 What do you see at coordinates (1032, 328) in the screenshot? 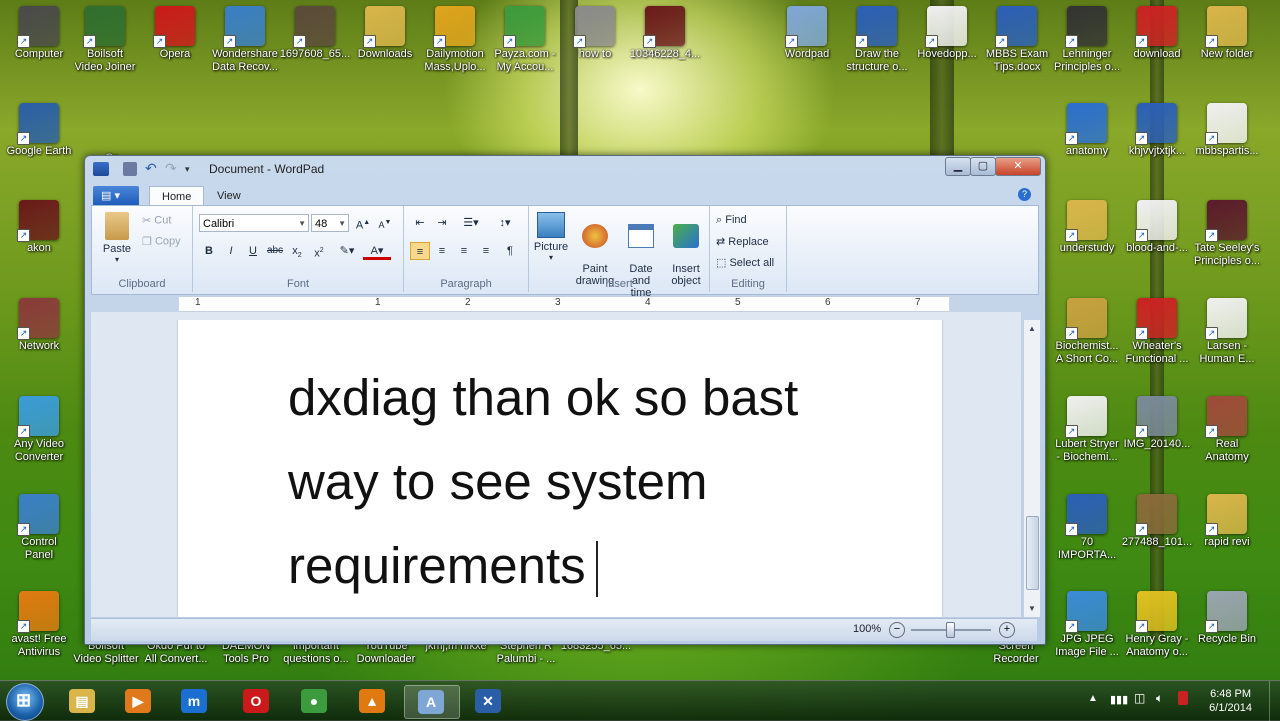
I see `scroll-up-icon: ▲` at bounding box center [1032, 328].